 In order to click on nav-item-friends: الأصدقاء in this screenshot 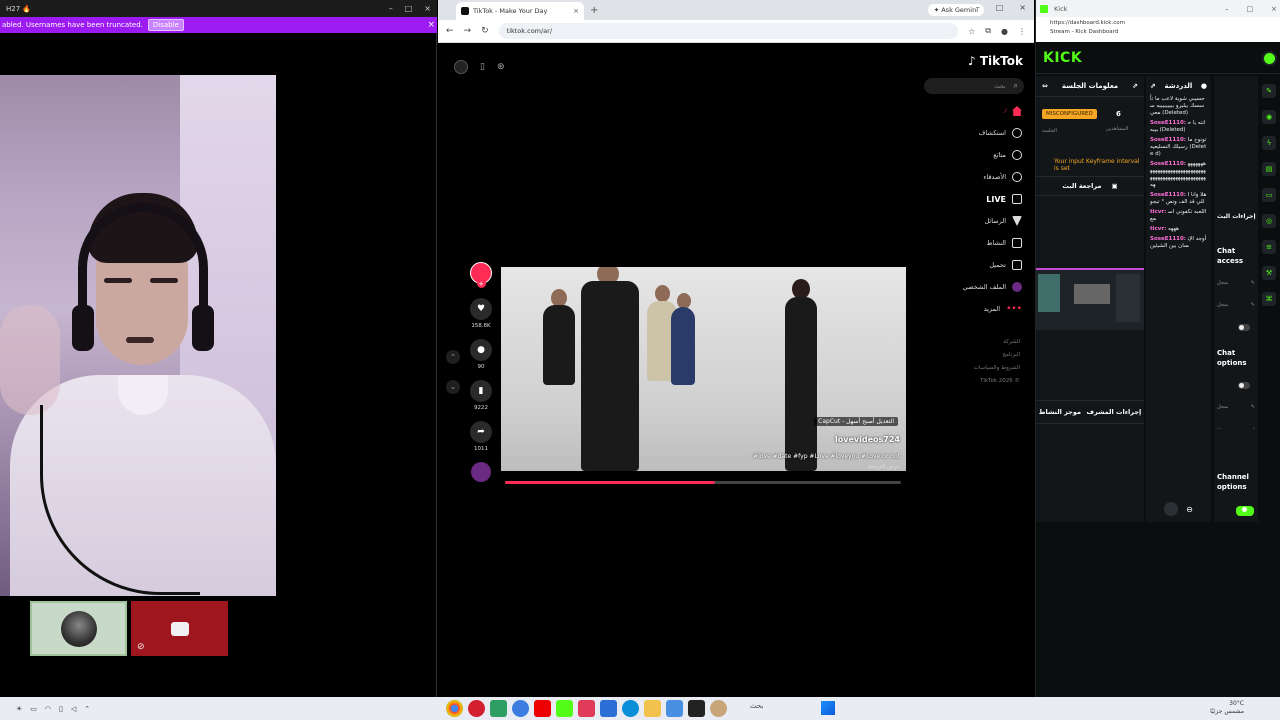, I will do `click(1002, 177)`.